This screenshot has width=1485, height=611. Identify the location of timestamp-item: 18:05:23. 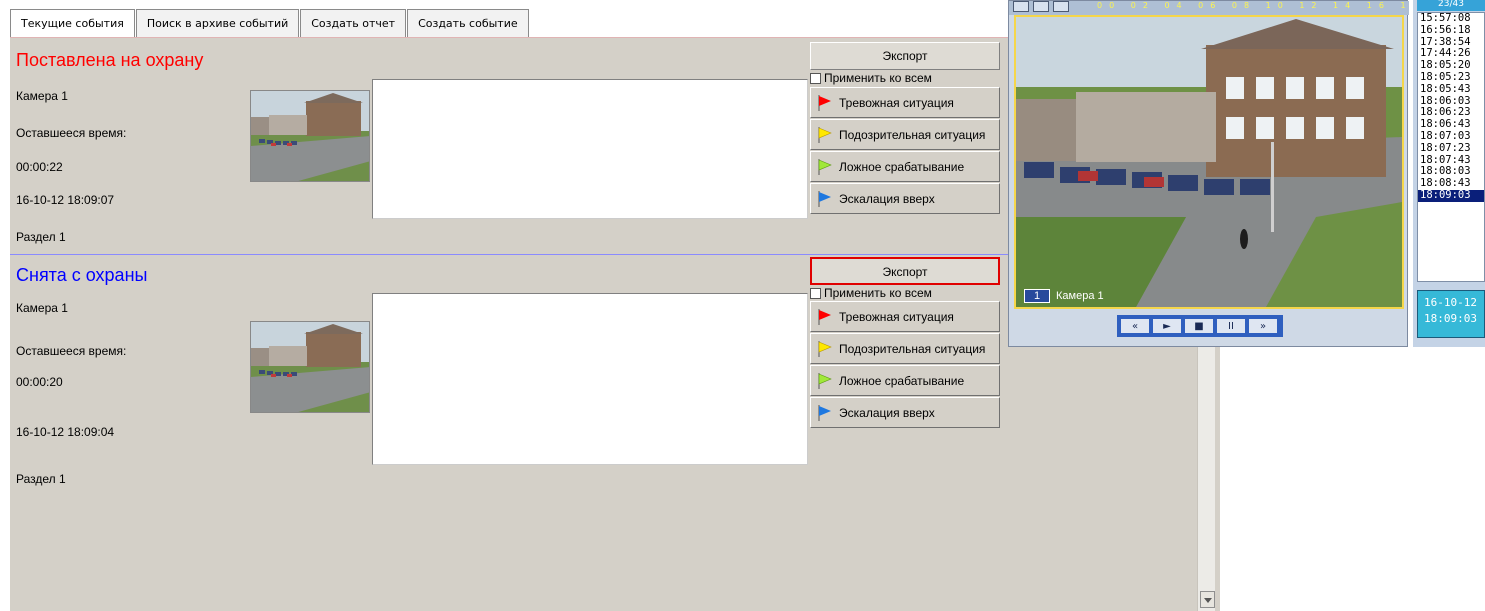
(1451, 77).